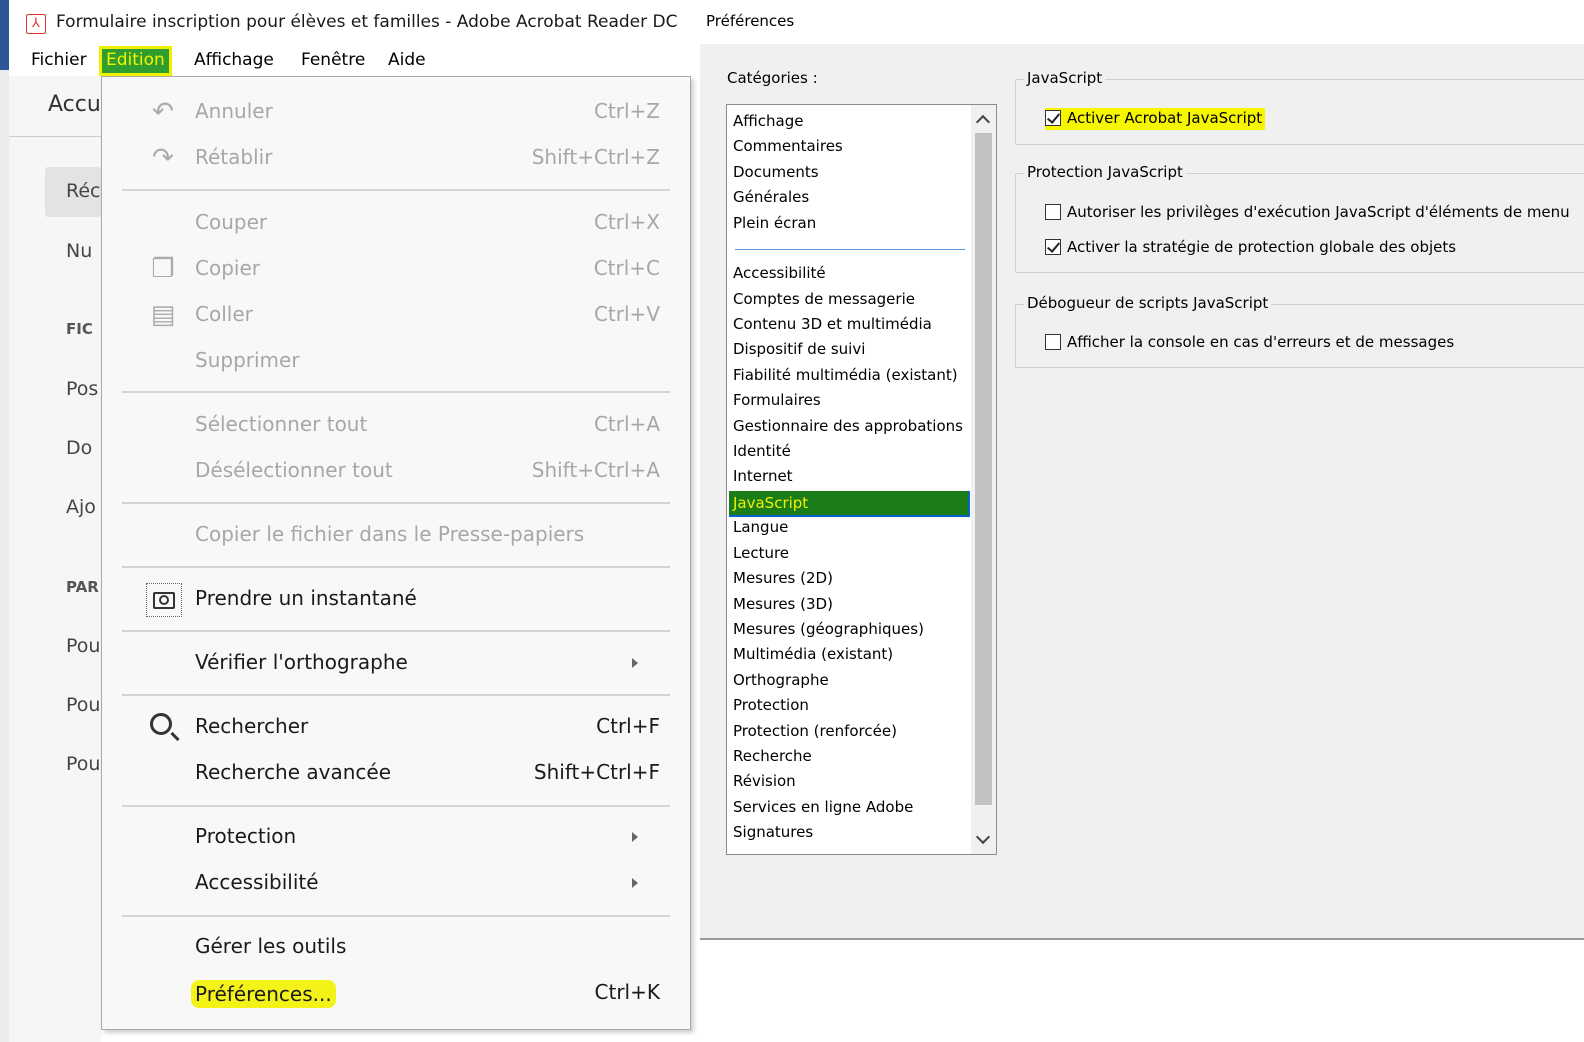 This screenshot has width=1584, height=1042. I want to click on category-selected-label: JavaScript, so click(771, 503).